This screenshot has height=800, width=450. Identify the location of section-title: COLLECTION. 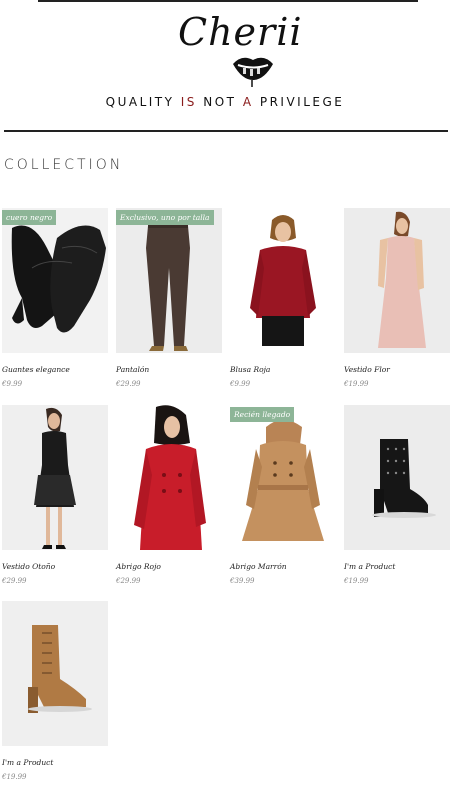
(64, 165).